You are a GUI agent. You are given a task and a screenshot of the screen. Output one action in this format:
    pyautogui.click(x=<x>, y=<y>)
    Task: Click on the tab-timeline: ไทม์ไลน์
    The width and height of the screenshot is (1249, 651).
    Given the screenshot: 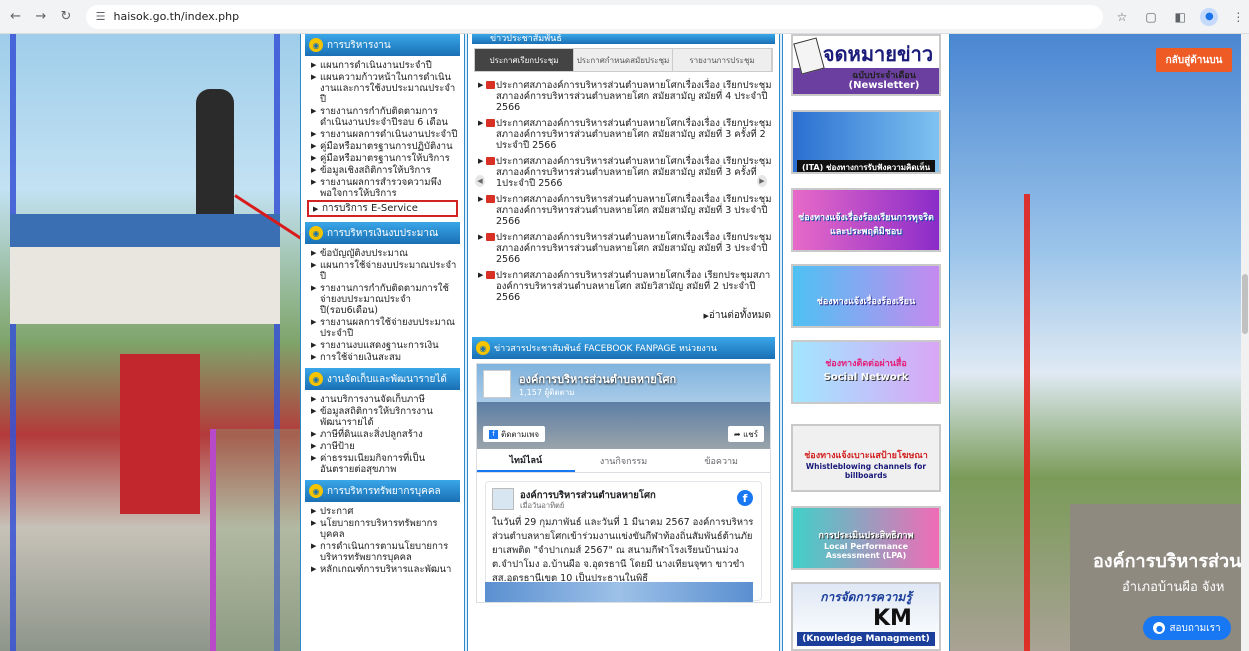 What is the action you would take?
    pyautogui.click(x=526, y=460)
    